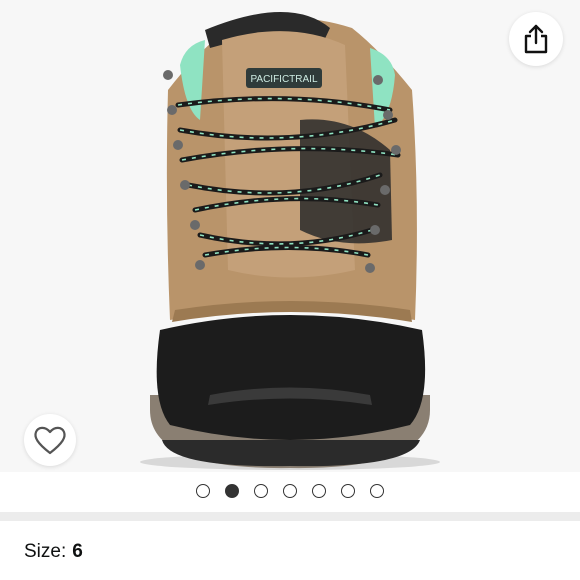 This screenshot has width=580, height=580. I want to click on size-value: 6, so click(77, 551).